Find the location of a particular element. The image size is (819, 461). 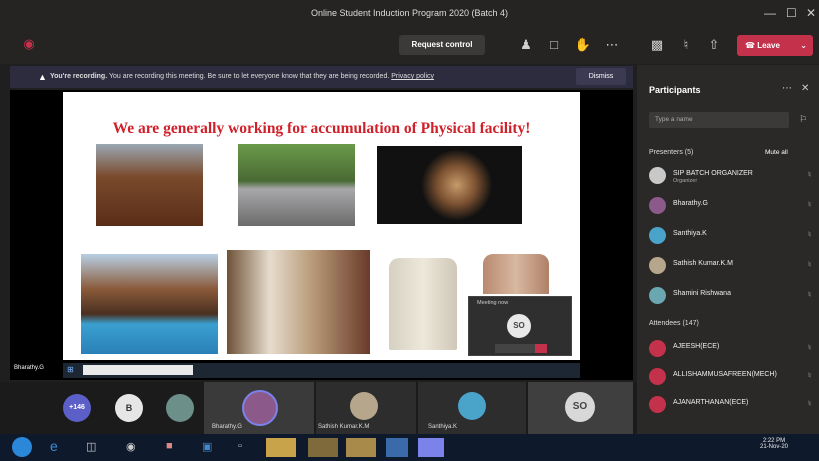

chevron-down-icon: ⌄ is located at coordinates (803, 45).